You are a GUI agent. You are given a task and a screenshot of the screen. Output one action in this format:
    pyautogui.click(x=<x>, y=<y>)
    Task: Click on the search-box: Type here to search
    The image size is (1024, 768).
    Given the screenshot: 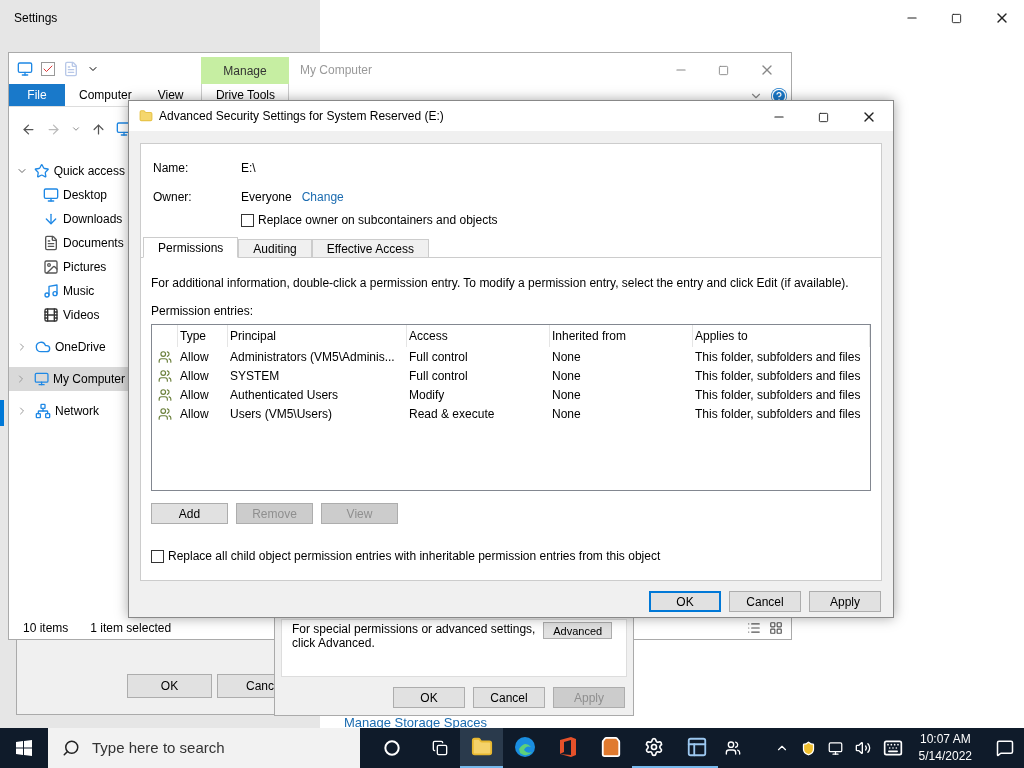 What is the action you would take?
    pyautogui.click(x=204, y=748)
    